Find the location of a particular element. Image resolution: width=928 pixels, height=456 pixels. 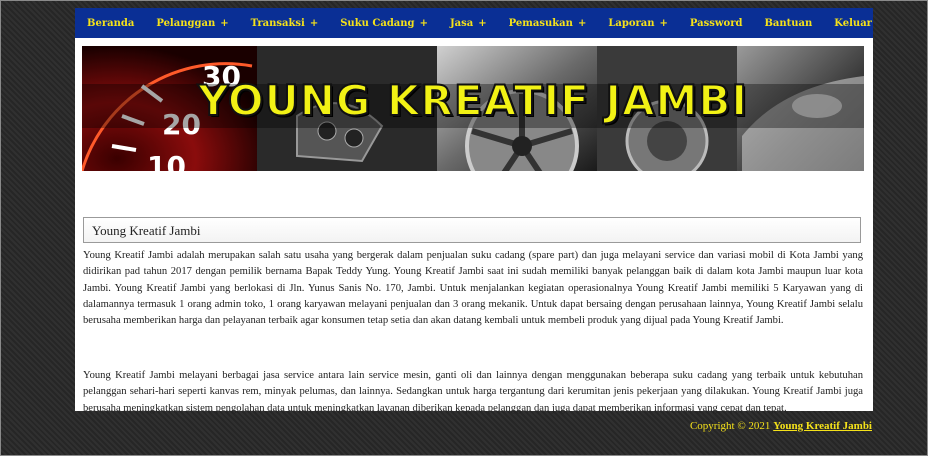

section-title: Young Kreatif Jambi is located at coordinates (472, 230).